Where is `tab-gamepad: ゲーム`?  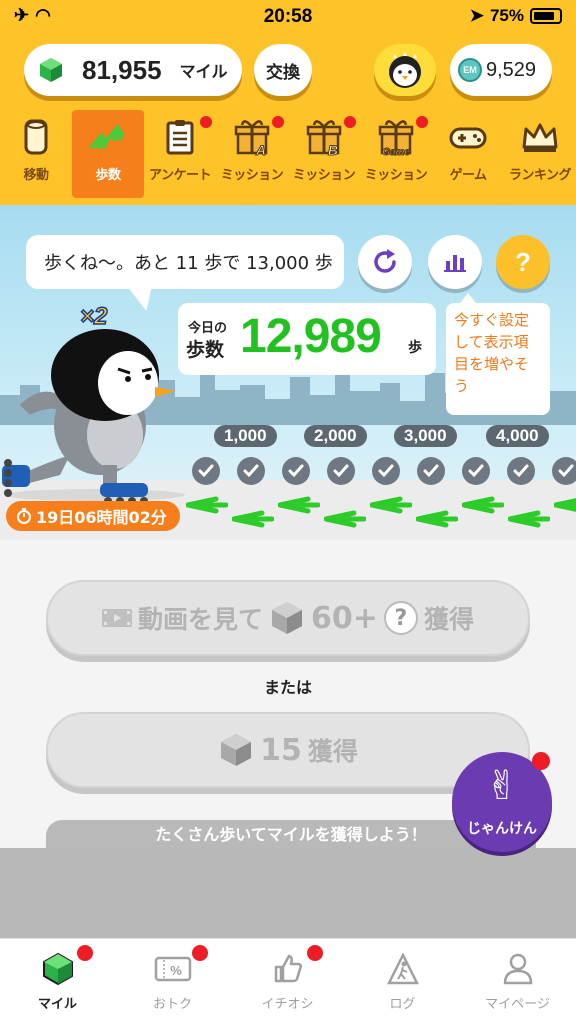
tab-gamepad: ゲーム is located at coordinates (468, 154).